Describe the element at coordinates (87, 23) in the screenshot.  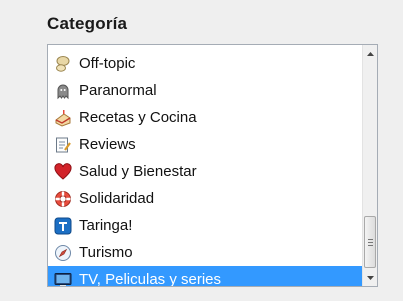
I see `category-heading: Categoría` at that location.